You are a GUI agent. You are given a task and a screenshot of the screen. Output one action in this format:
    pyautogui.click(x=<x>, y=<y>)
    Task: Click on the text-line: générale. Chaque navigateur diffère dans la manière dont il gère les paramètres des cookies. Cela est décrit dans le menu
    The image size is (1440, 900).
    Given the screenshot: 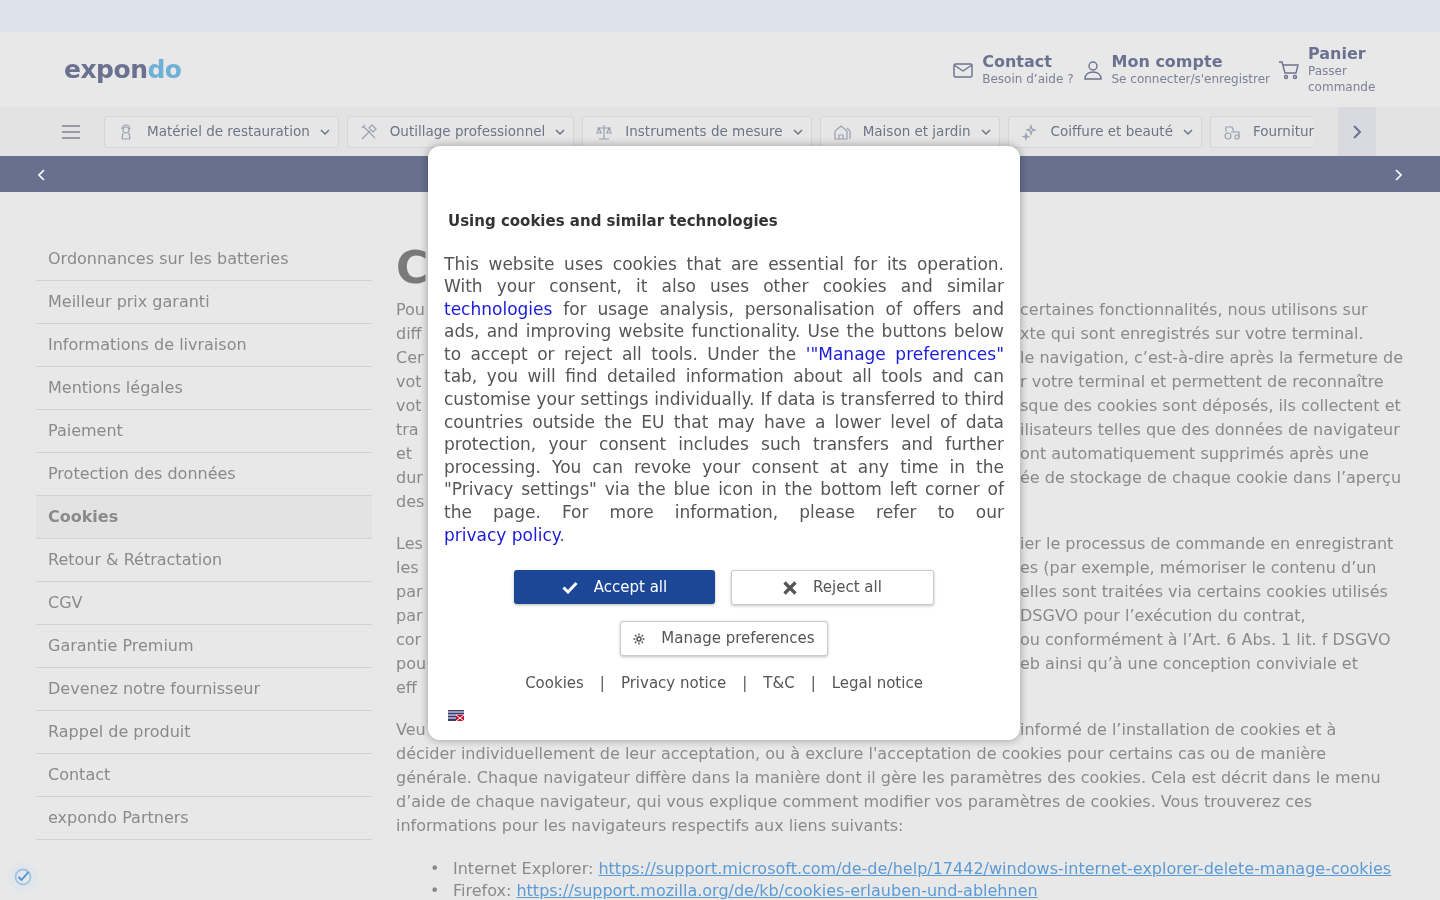 What is the action you would take?
    pyautogui.click(x=888, y=778)
    